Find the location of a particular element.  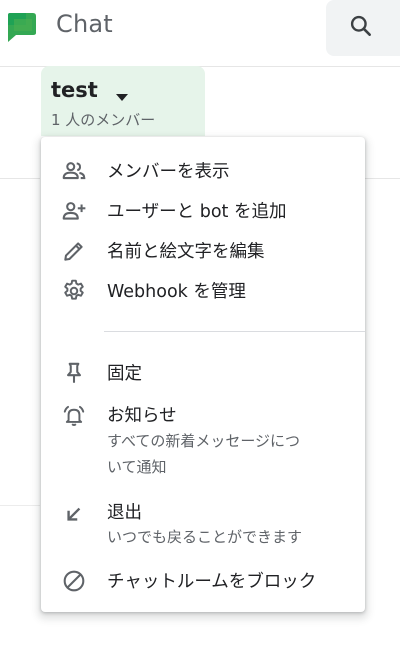

room-name: test is located at coordinates (74, 90).